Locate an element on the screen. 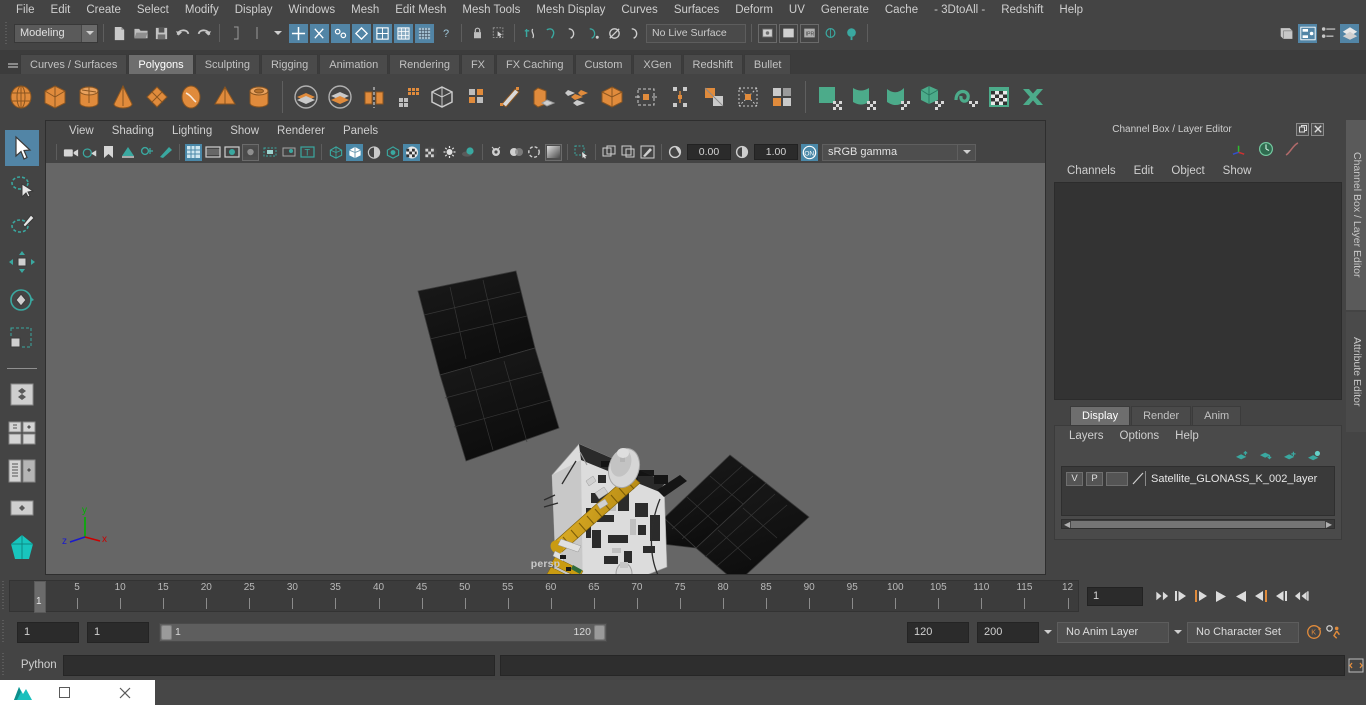 This screenshot has height=705, width=1366. menu-item-windows: Windows is located at coordinates (311, 10).